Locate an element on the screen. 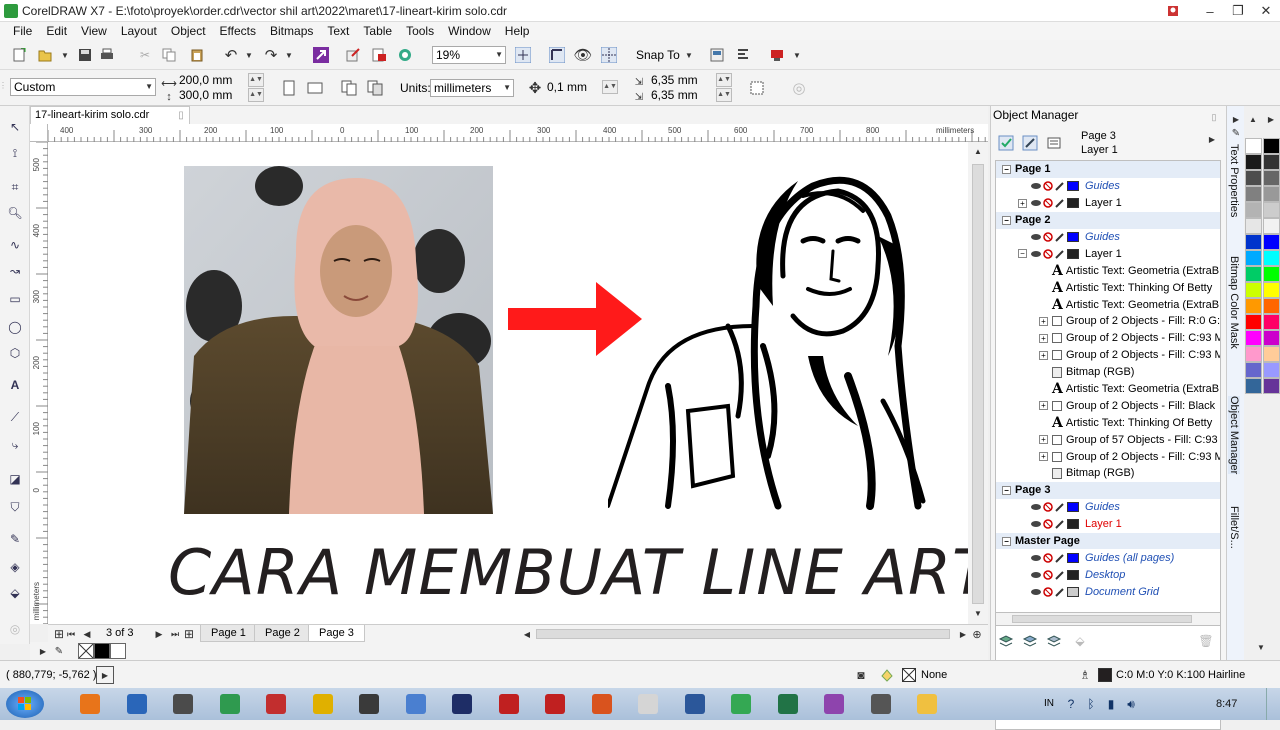 This screenshot has width=1280, height=730. nudge-distance-field: 0,1 mm is located at coordinates (572, 88).